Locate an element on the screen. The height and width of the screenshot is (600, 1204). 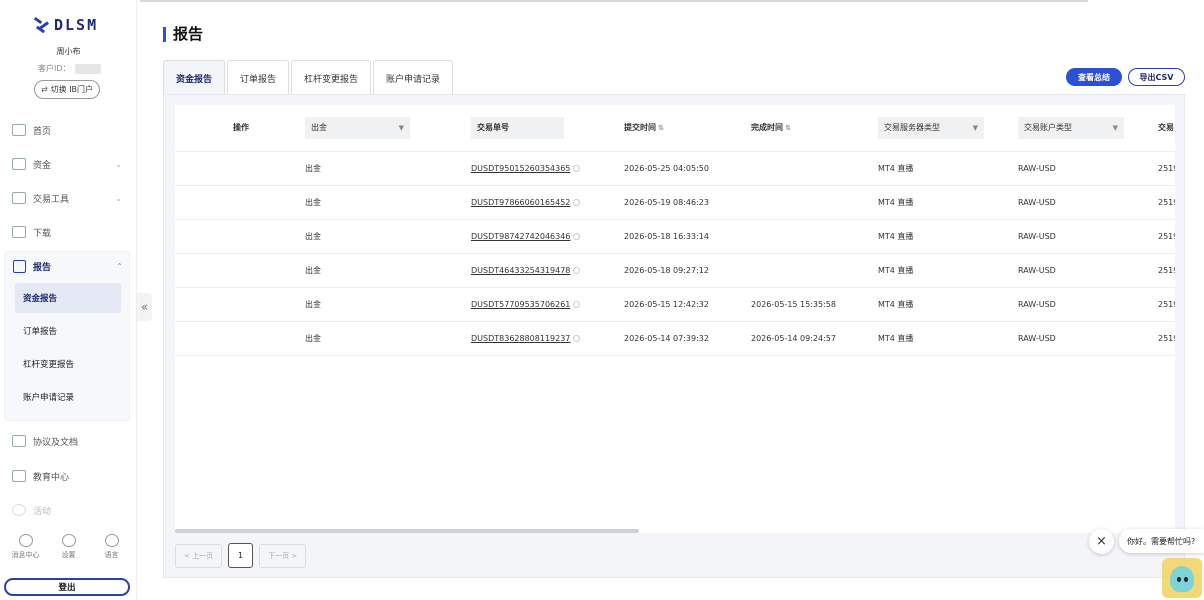
submit-time-cell: 2026-05-18 09:27:12 is located at coordinates (687, 270).